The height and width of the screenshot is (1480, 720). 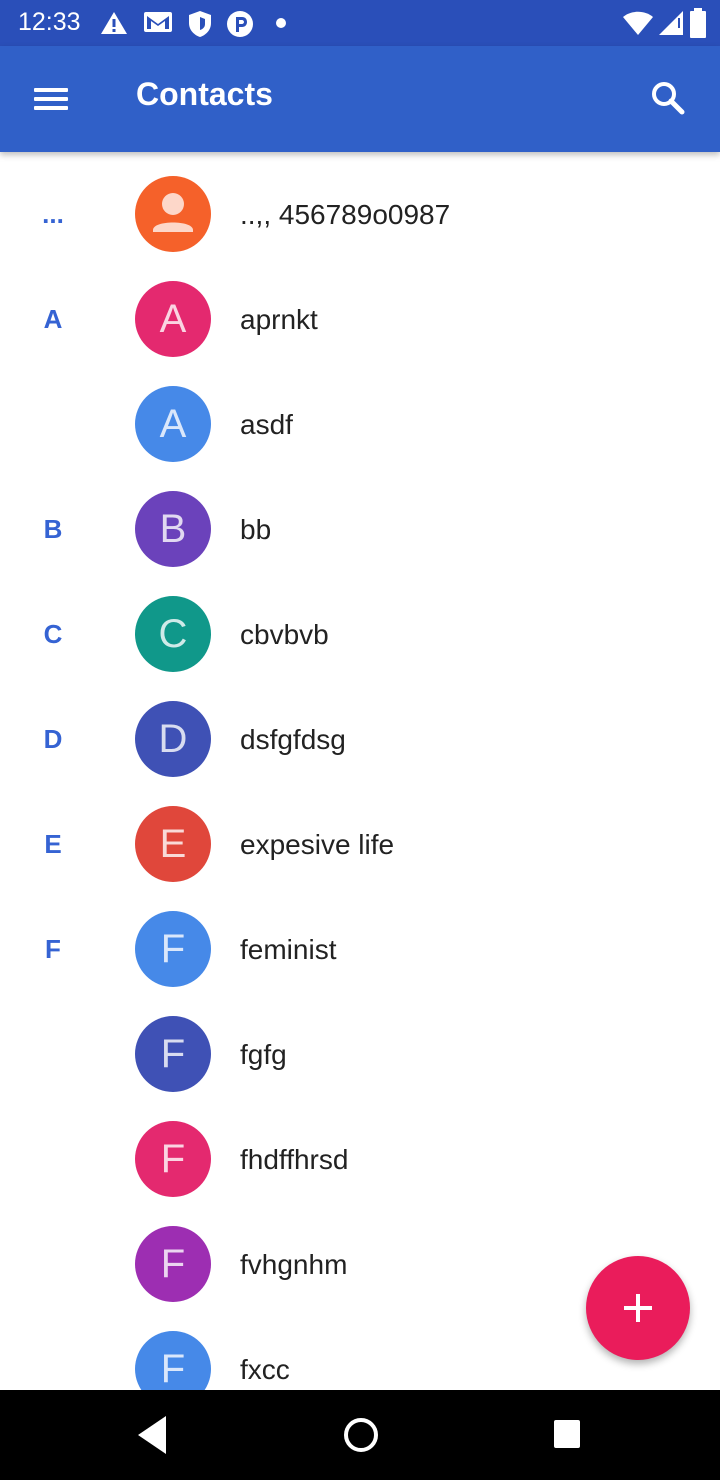 I want to click on add-contact-button, so click(x=638, y=1308).